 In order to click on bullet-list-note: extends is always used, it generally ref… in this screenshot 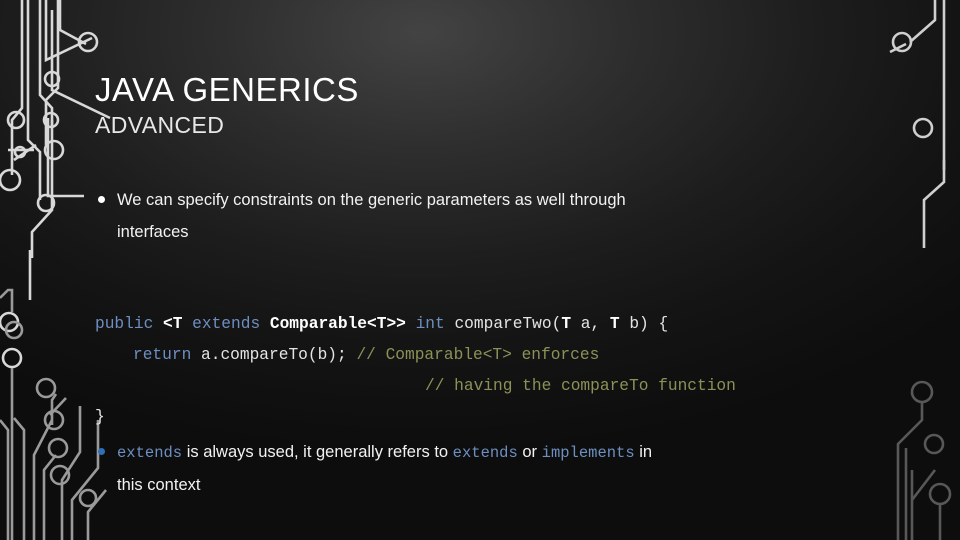, I will do `click(465, 468)`.